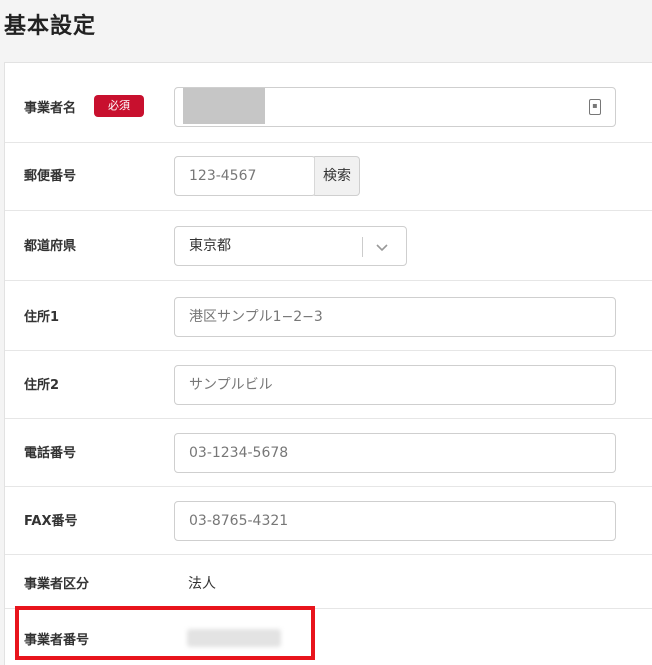 Image resolution: width=652 pixels, height=665 pixels. What do you see at coordinates (395, 317) in the screenshot?
I see `address1-input: 港区サンプル1−2−3` at bounding box center [395, 317].